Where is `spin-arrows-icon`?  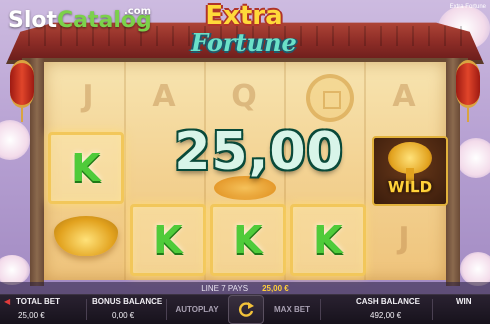
spin-arrows-icon is located at coordinates (246, 309).